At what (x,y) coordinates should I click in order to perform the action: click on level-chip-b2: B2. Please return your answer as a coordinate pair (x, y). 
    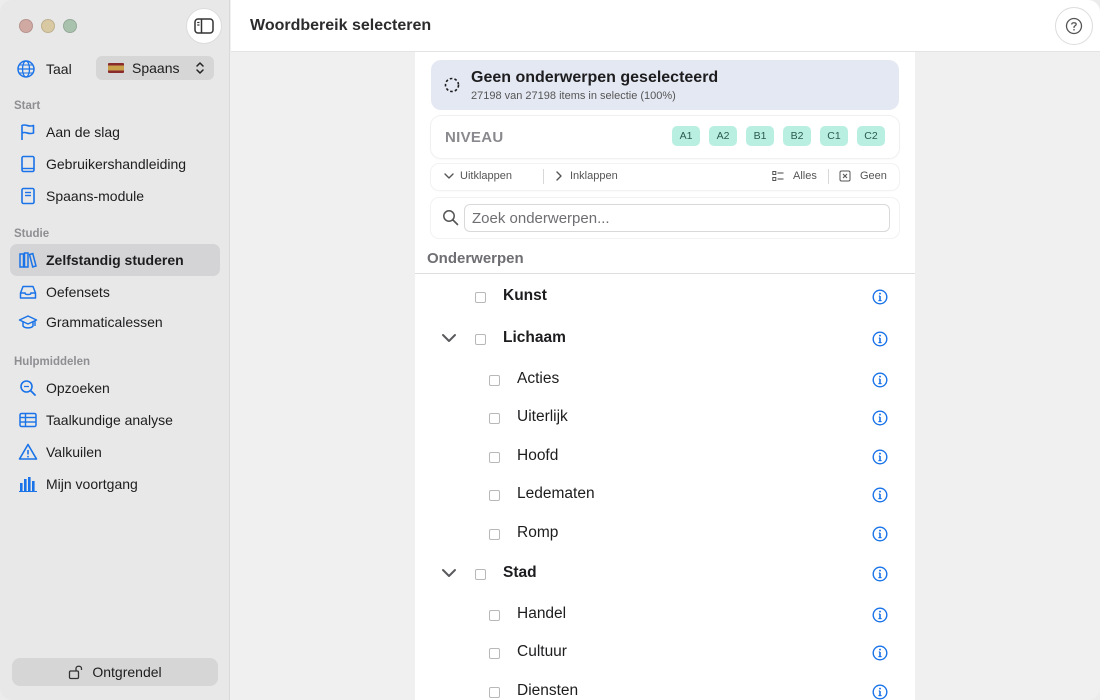
    Looking at the image, I should click on (797, 136).